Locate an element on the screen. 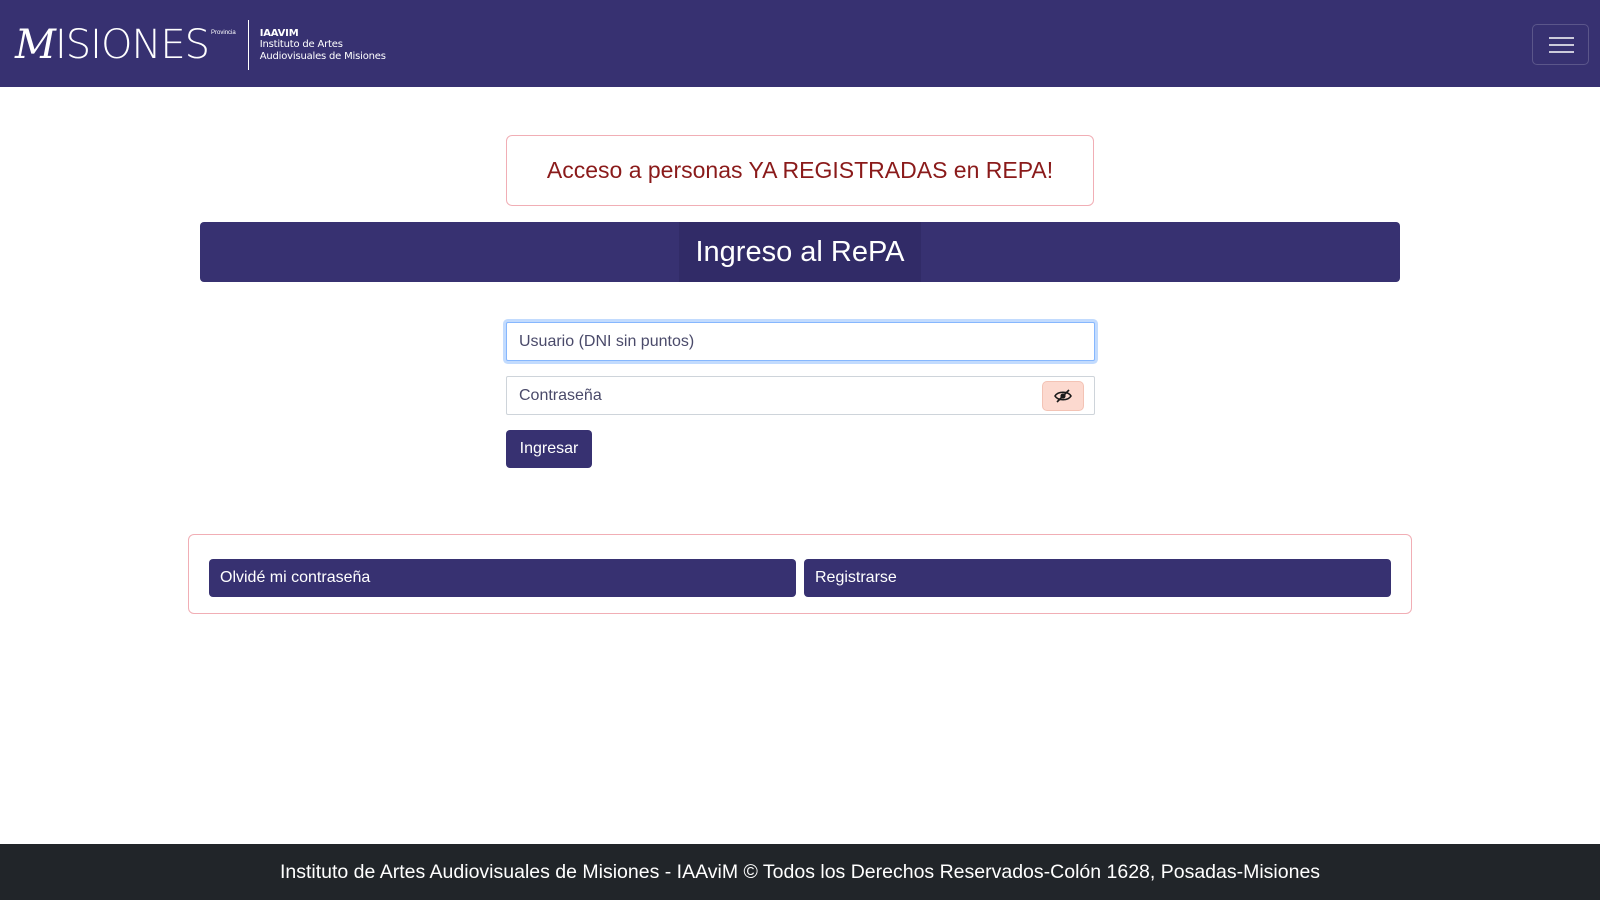 The width and height of the screenshot is (1600, 900). username-input is located at coordinates (800, 341).